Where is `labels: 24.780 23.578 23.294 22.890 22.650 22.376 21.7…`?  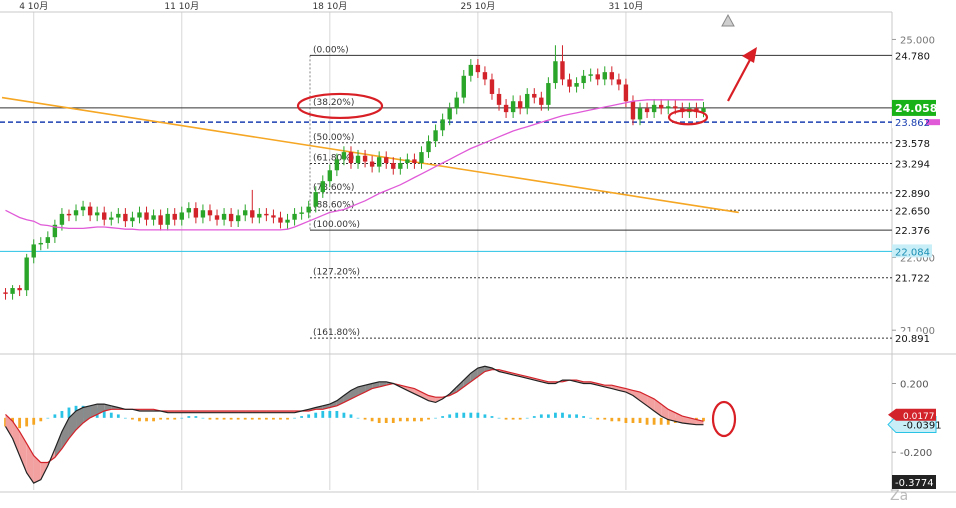 labels: 24.780 23.578 23.294 22.890 22.650 22.376 21.7… is located at coordinates (914, 276).